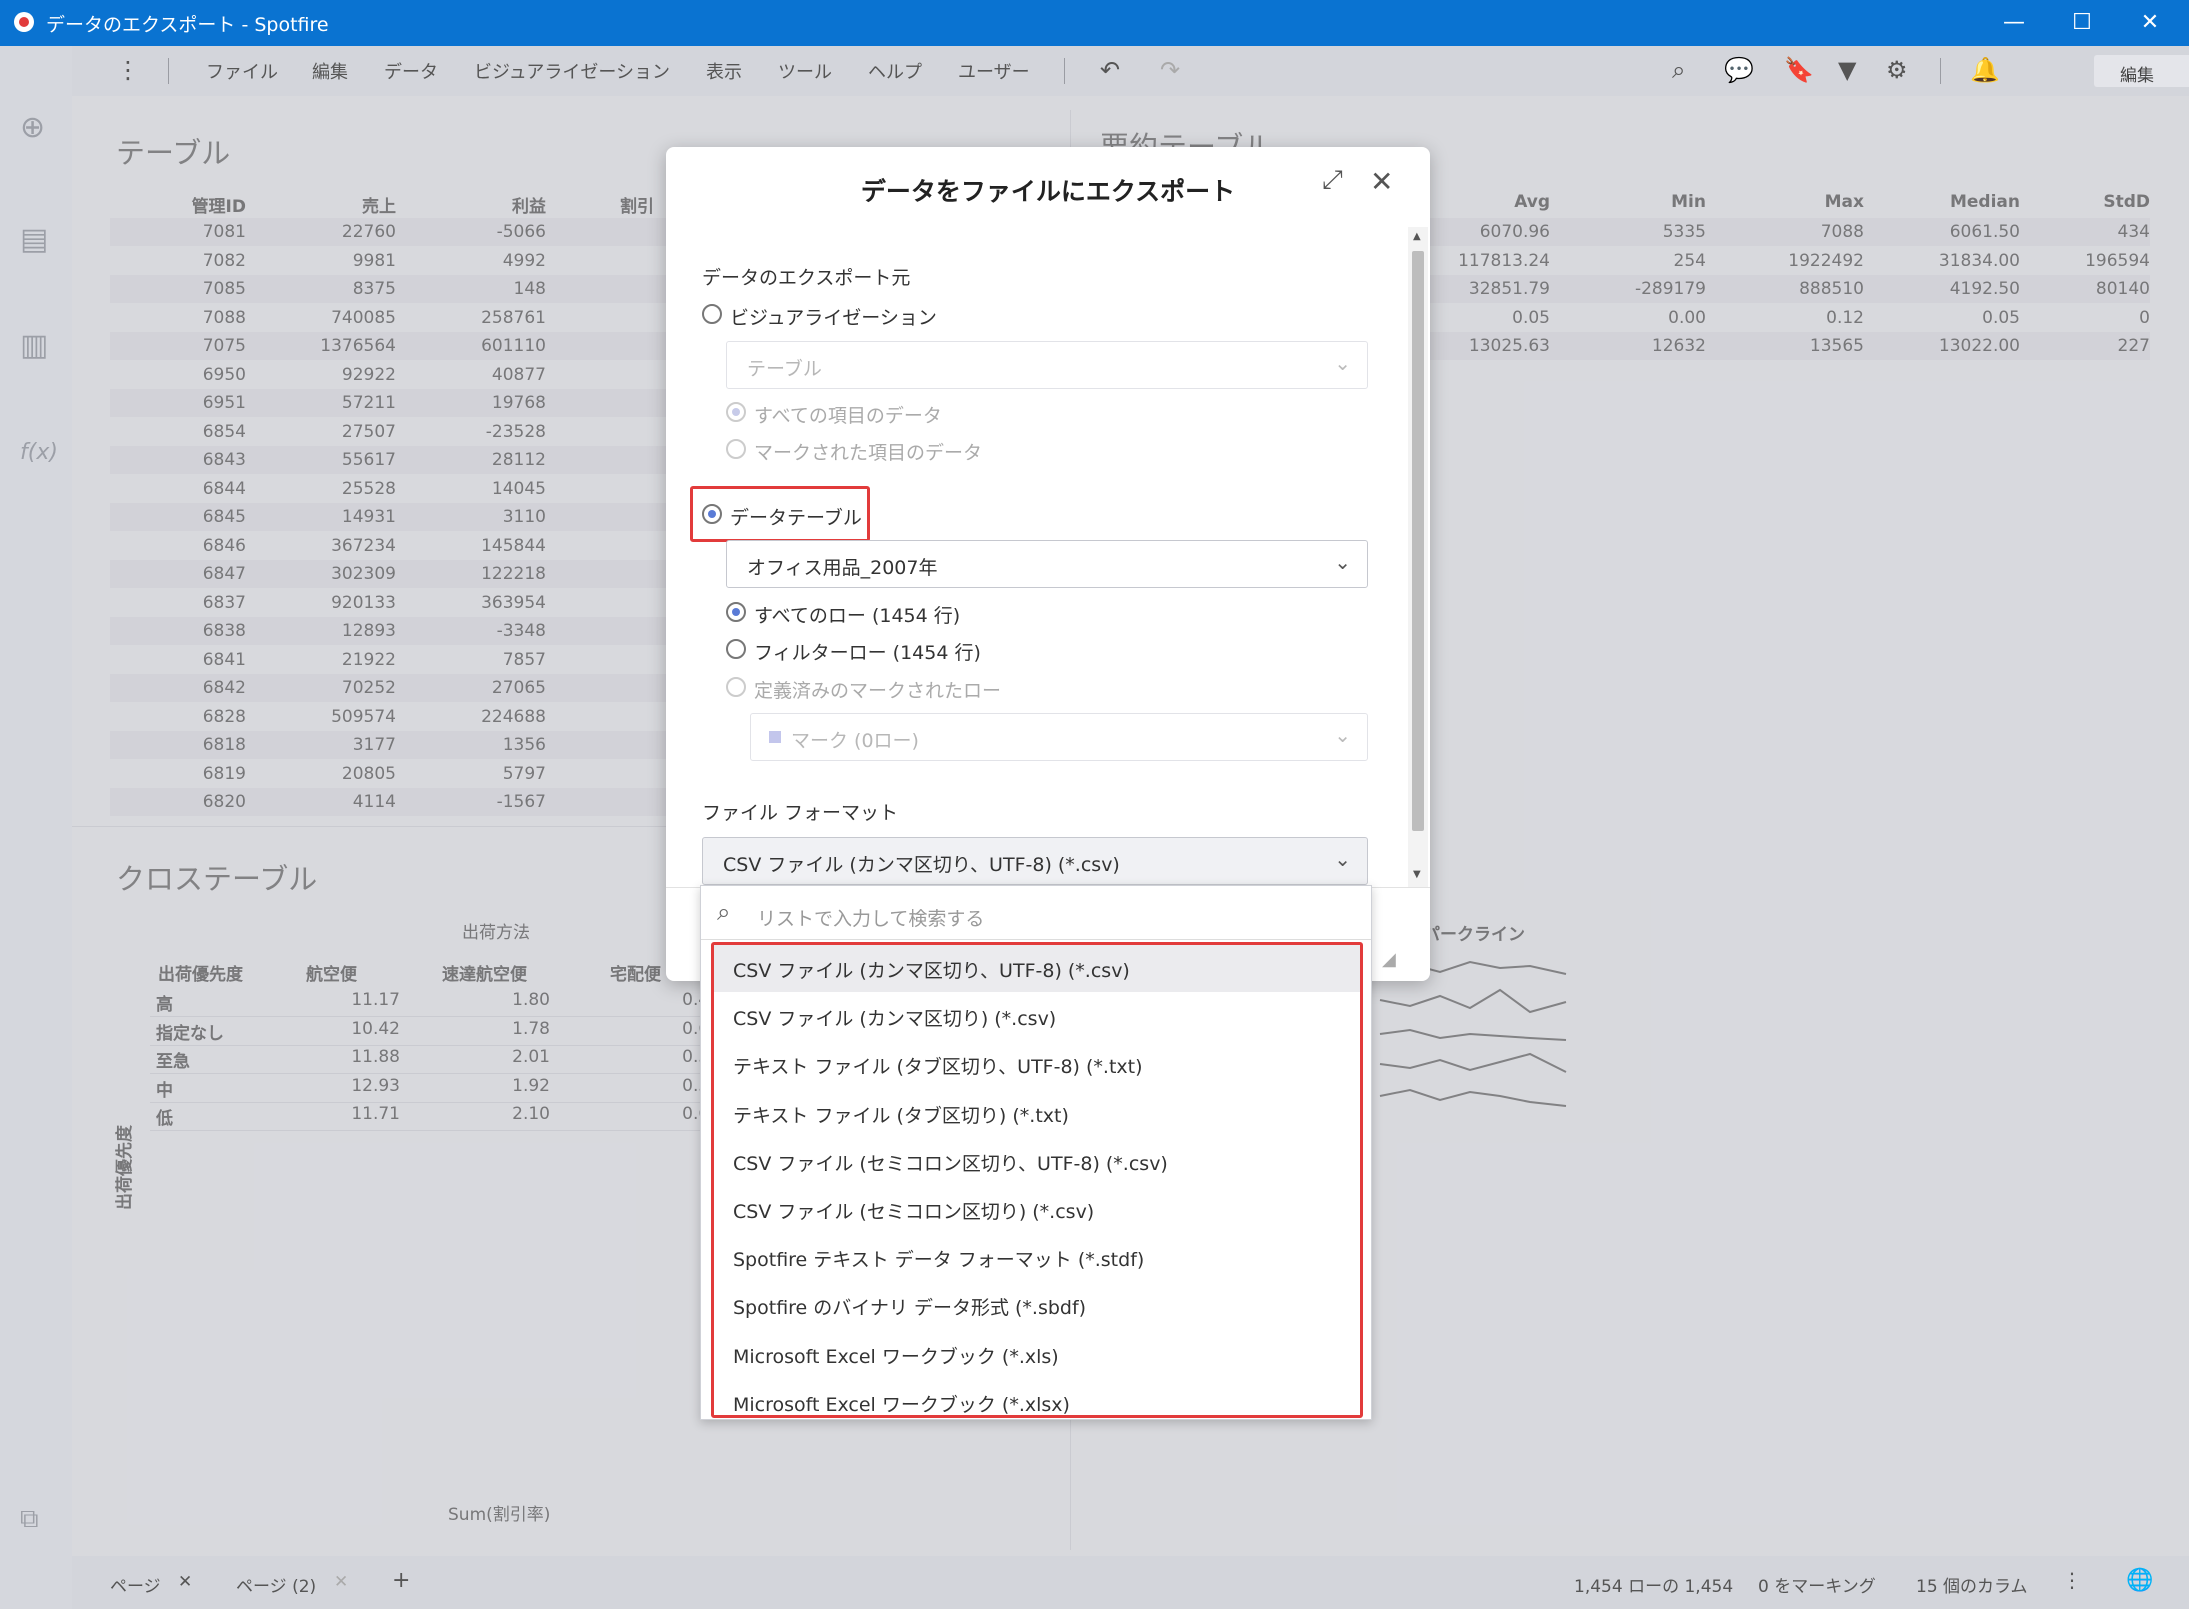 The height and width of the screenshot is (1609, 2189). Describe the element at coordinates (724, 71) in the screenshot. I see `menu-view: 表示` at that location.